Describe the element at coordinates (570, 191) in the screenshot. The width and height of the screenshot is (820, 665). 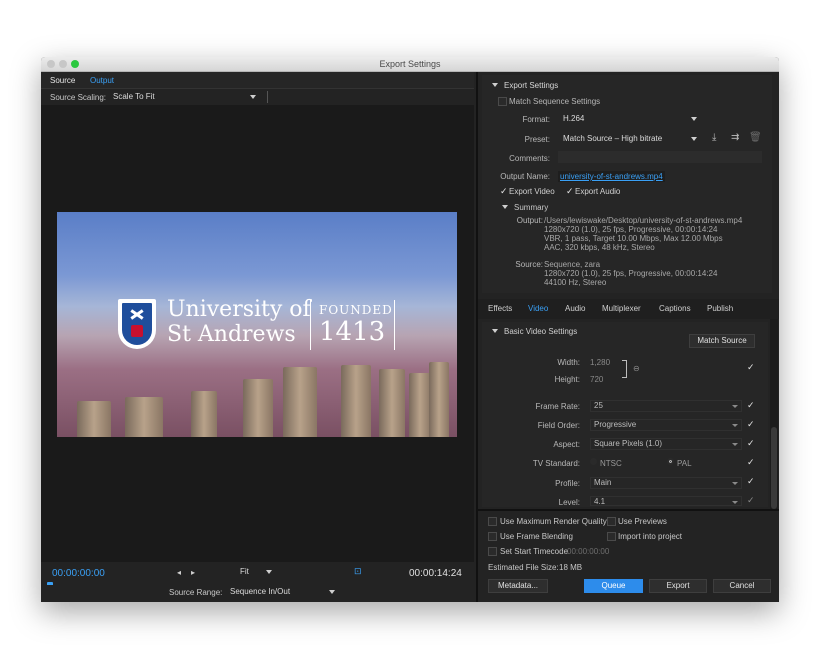
I see `export-audio-checkbox: ✓` at that location.